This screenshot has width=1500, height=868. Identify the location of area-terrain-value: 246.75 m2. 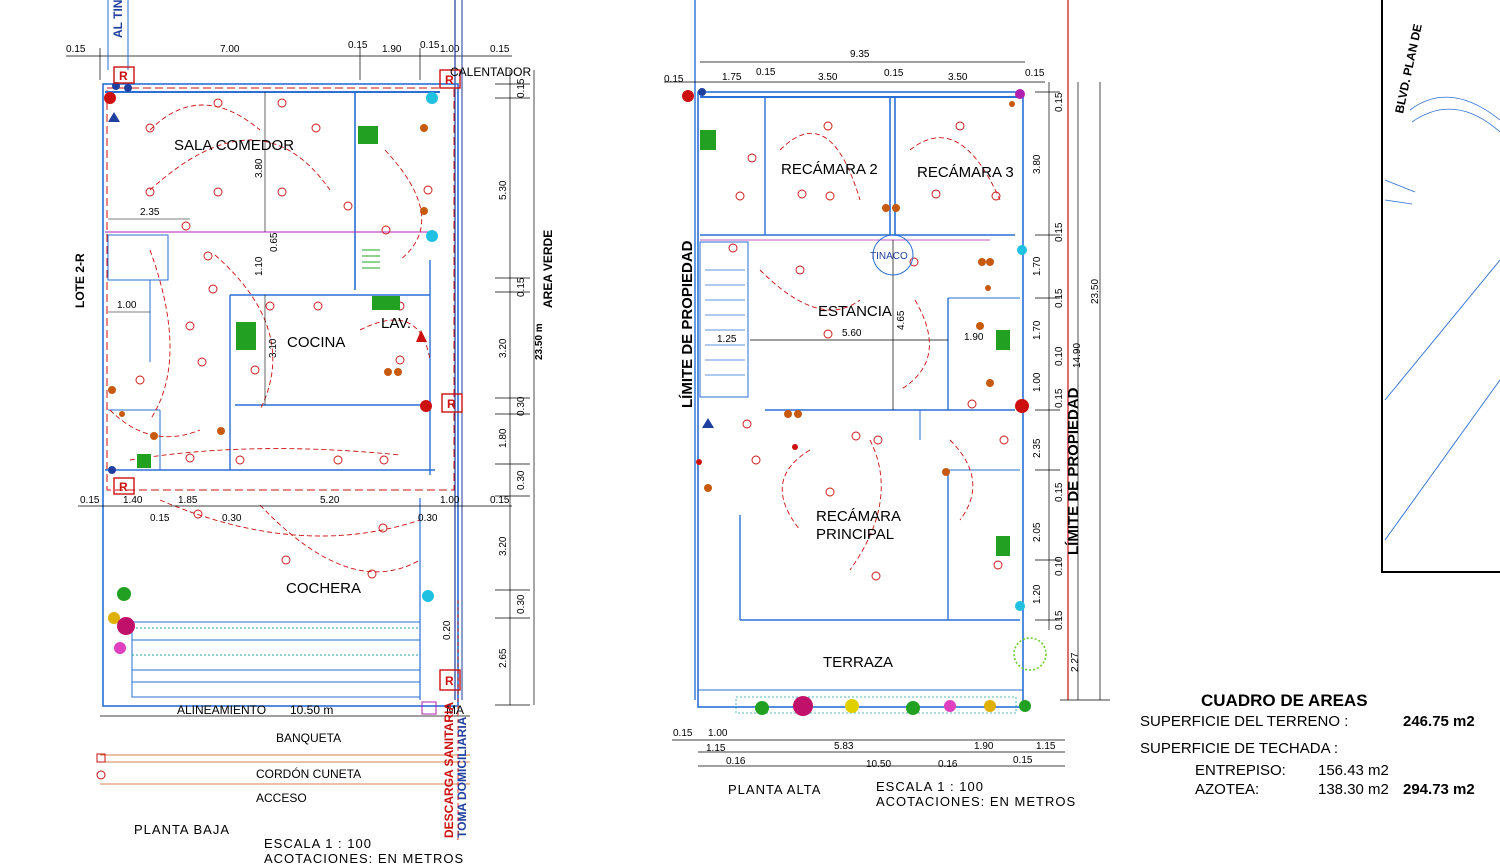
(1439, 721).